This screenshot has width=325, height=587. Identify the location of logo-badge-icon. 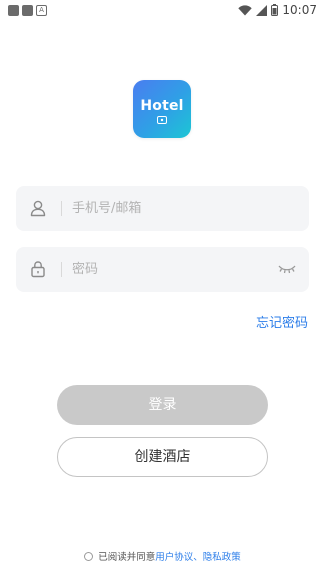
(162, 120).